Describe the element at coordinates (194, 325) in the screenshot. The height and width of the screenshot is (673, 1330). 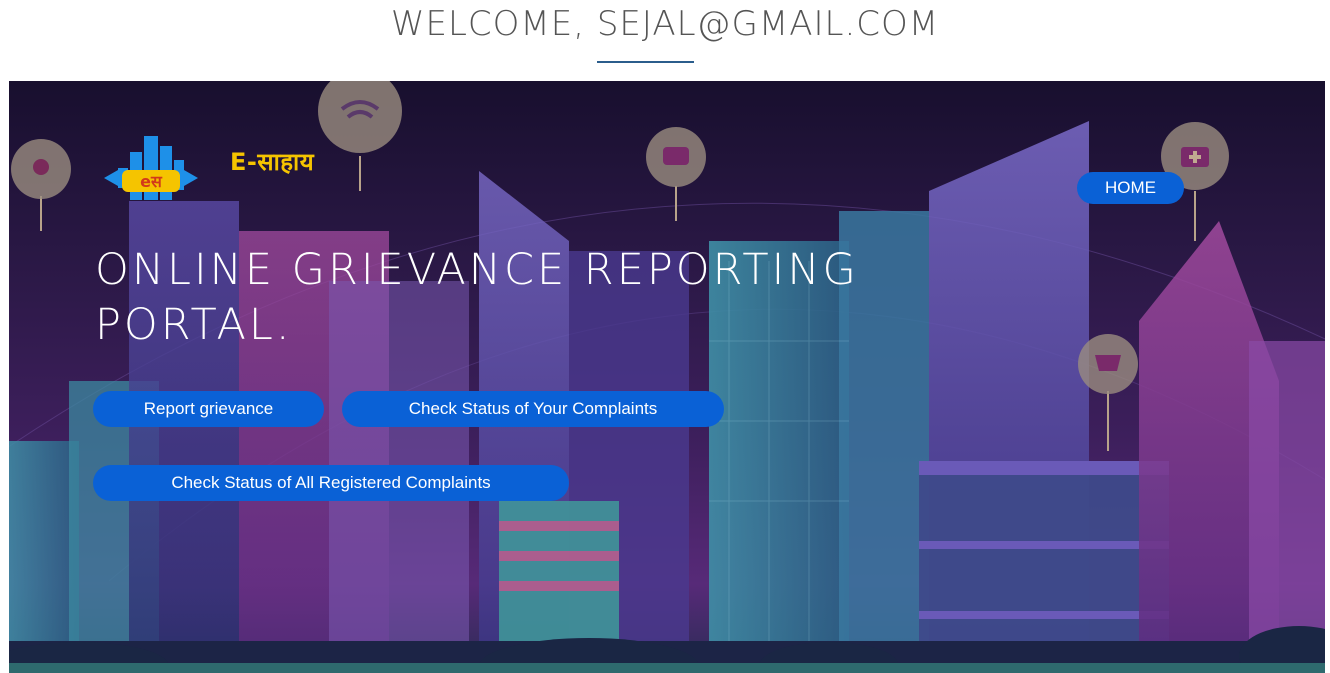
I see `page-title-line-2: PORTAL.` at that location.